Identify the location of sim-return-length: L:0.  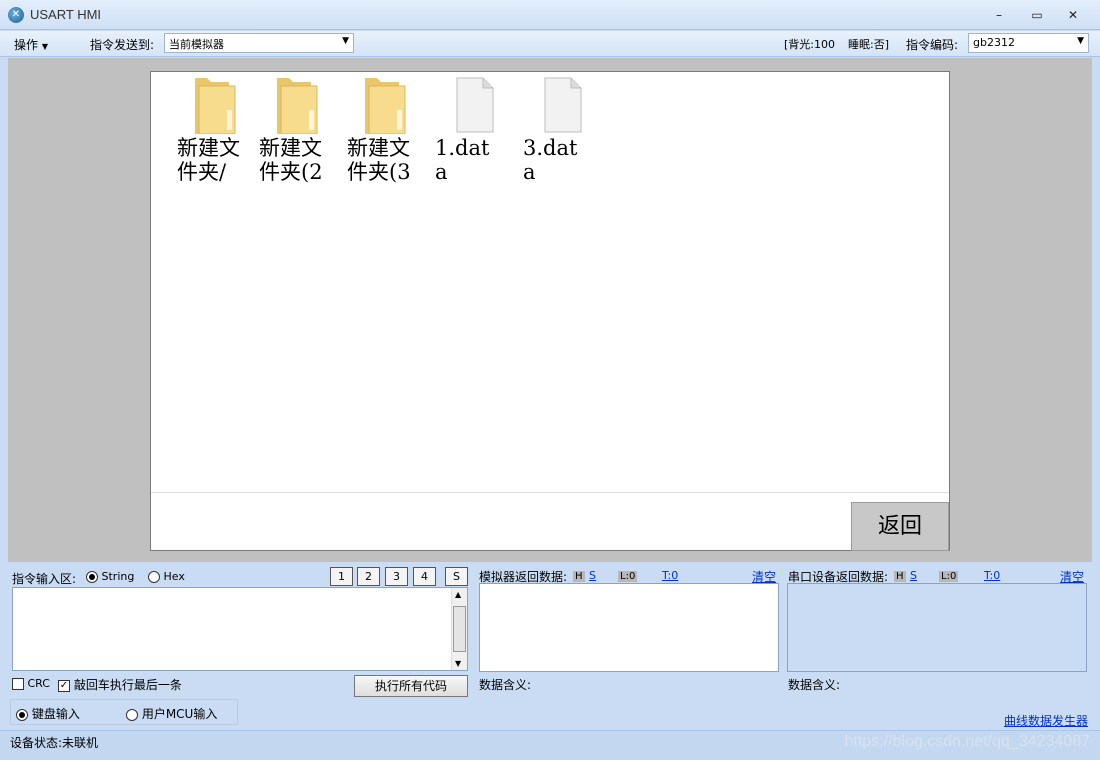
(628, 575).